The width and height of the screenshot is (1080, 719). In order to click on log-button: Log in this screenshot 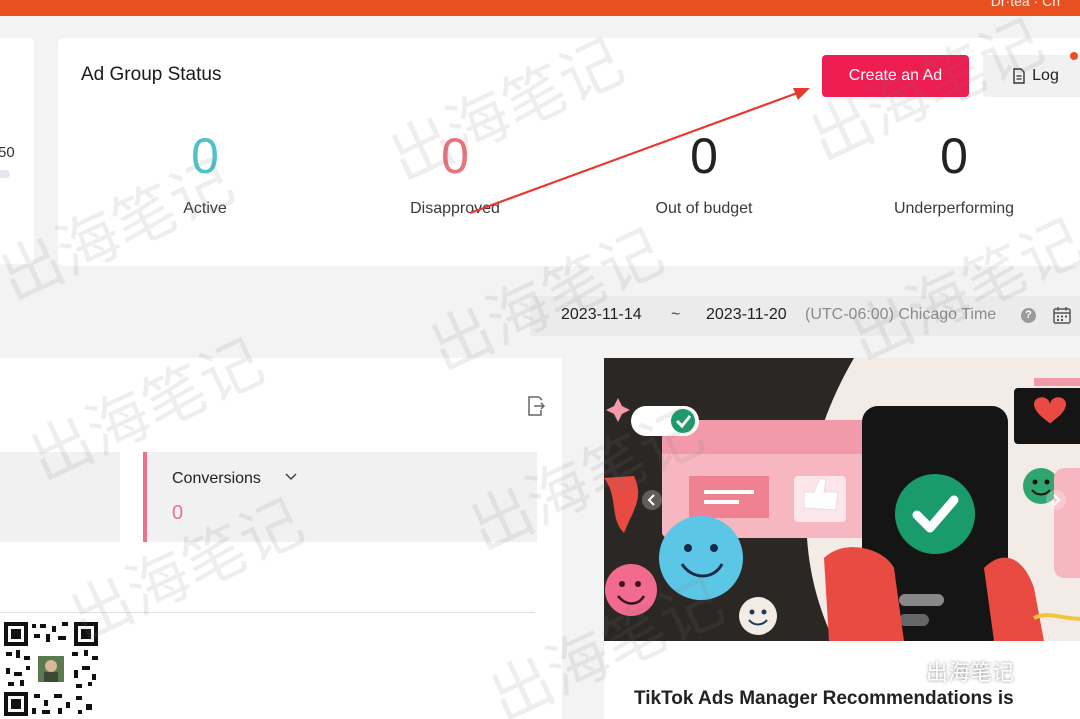, I will do `click(1031, 76)`.